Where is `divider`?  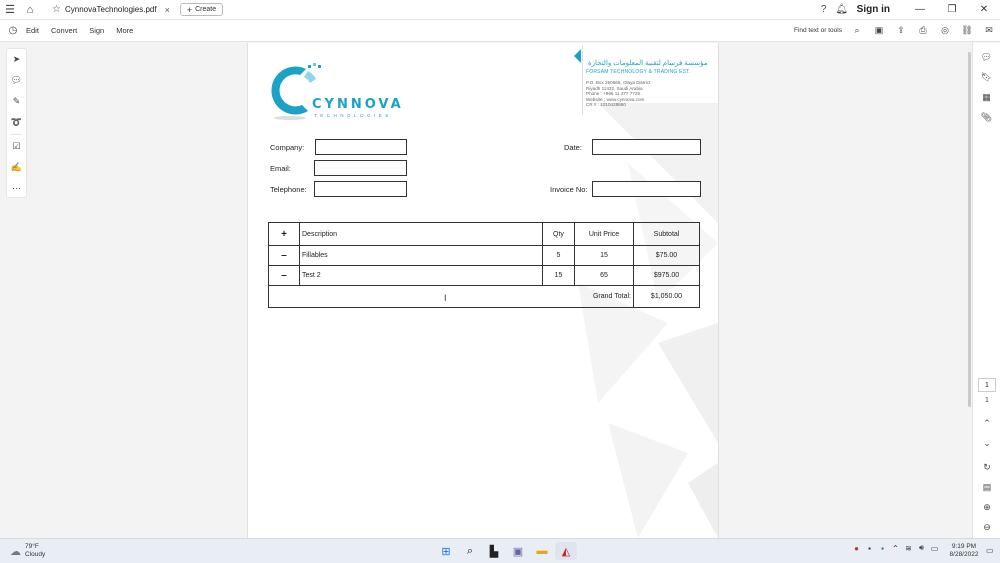
divider is located at coordinates (16, 134).